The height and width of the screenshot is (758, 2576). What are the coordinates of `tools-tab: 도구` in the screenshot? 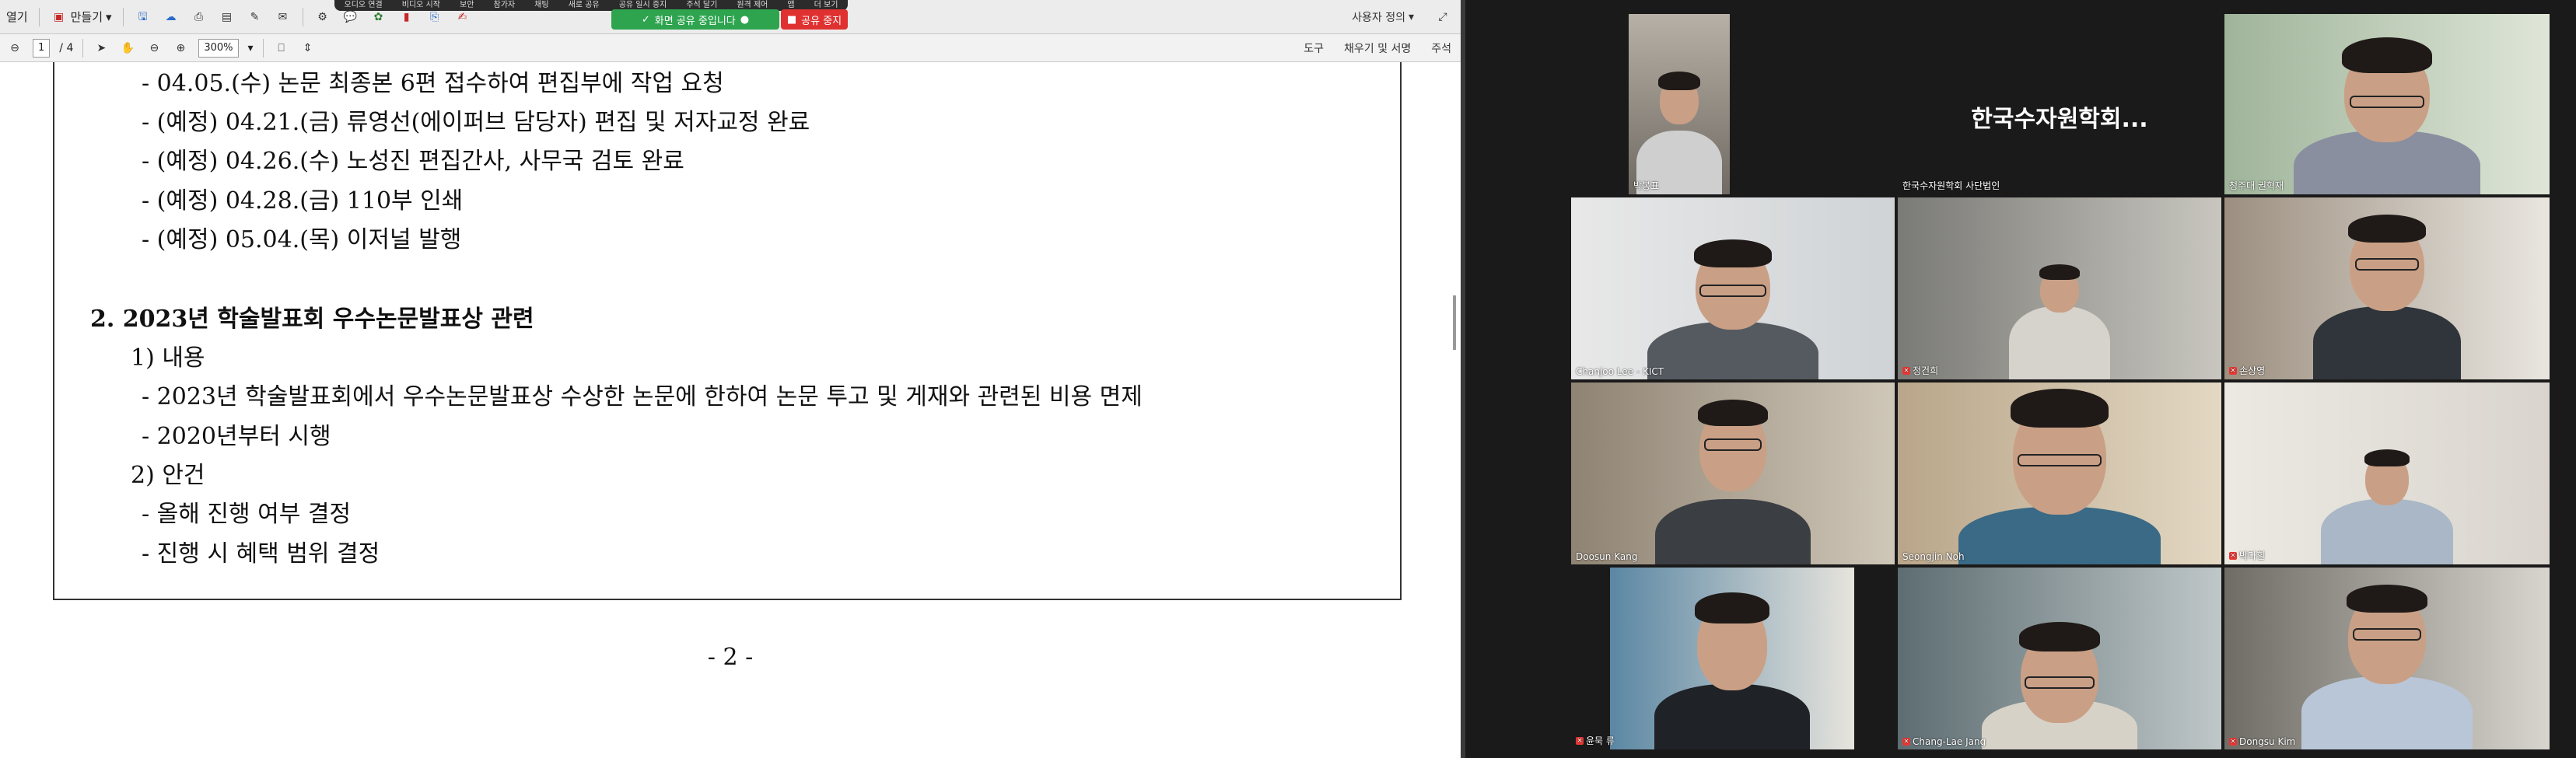 It's located at (1314, 48).